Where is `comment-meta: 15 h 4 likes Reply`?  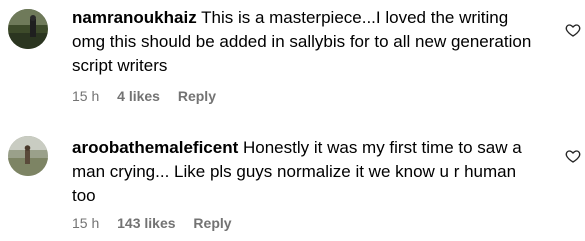
comment-meta: 15 h 4 likes Reply is located at coordinates (151, 96).